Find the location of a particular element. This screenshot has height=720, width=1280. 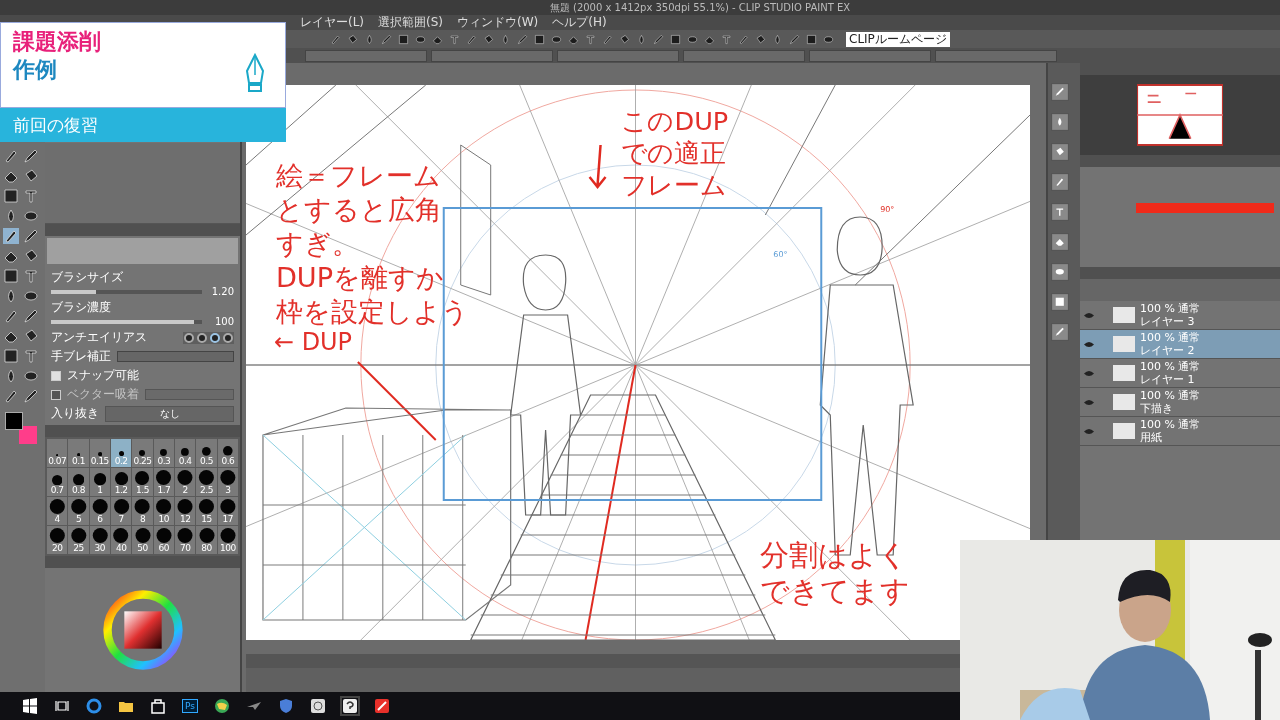

brush-size-tile: 0.25 is located at coordinates (142, 453).